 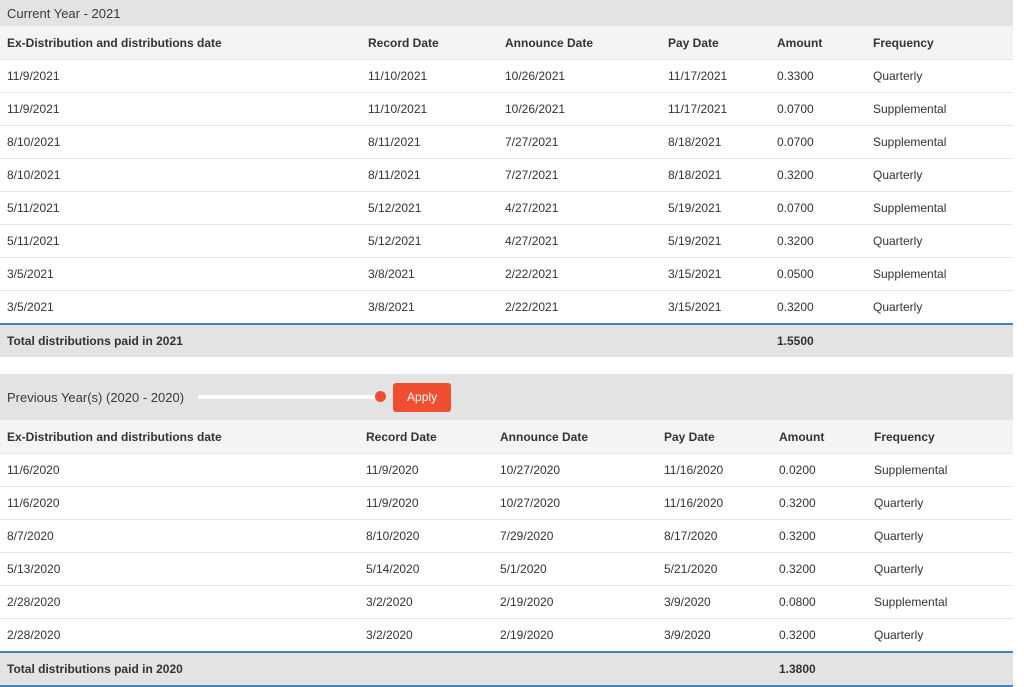 What do you see at coordinates (819, 602) in the screenshot?
I see `amount-cell: 0.0800` at bounding box center [819, 602].